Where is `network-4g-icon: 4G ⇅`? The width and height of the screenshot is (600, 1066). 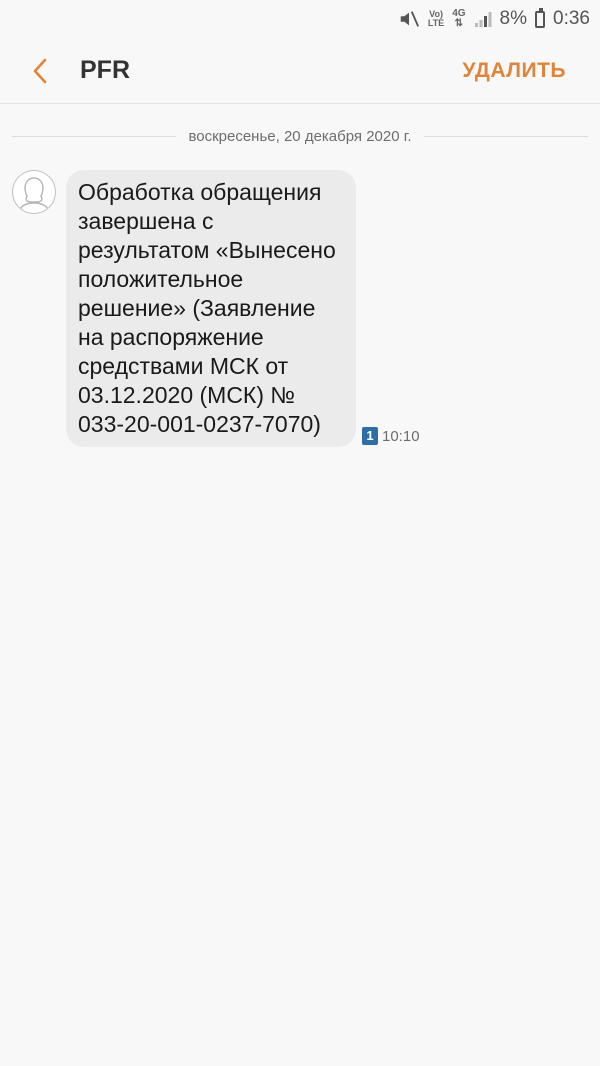
network-4g-icon: 4G ⇅ is located at coordinates (459, 18).